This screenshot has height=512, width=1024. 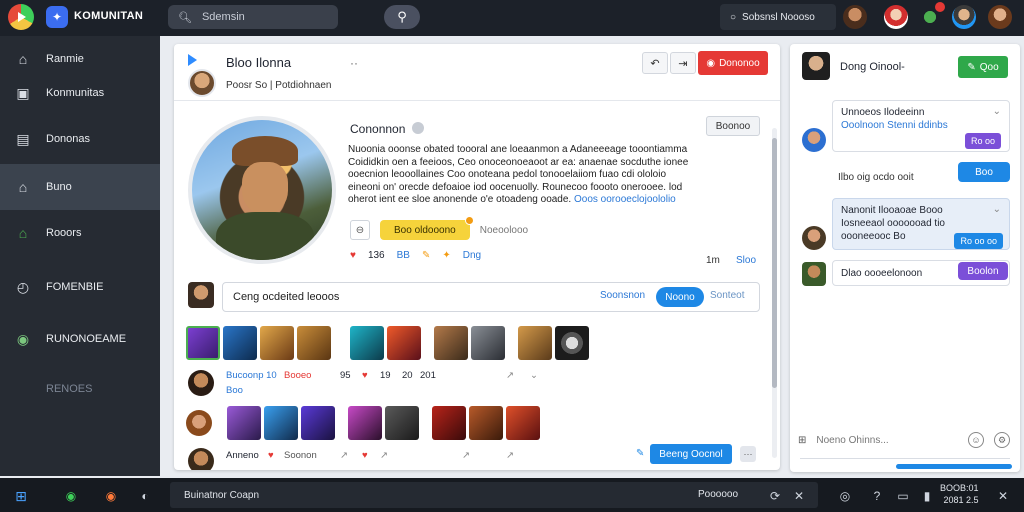 What do you see at coordinates (21, 17) in the screenshot?
I see `play-logo-icon` at bounding box center [21, 17].